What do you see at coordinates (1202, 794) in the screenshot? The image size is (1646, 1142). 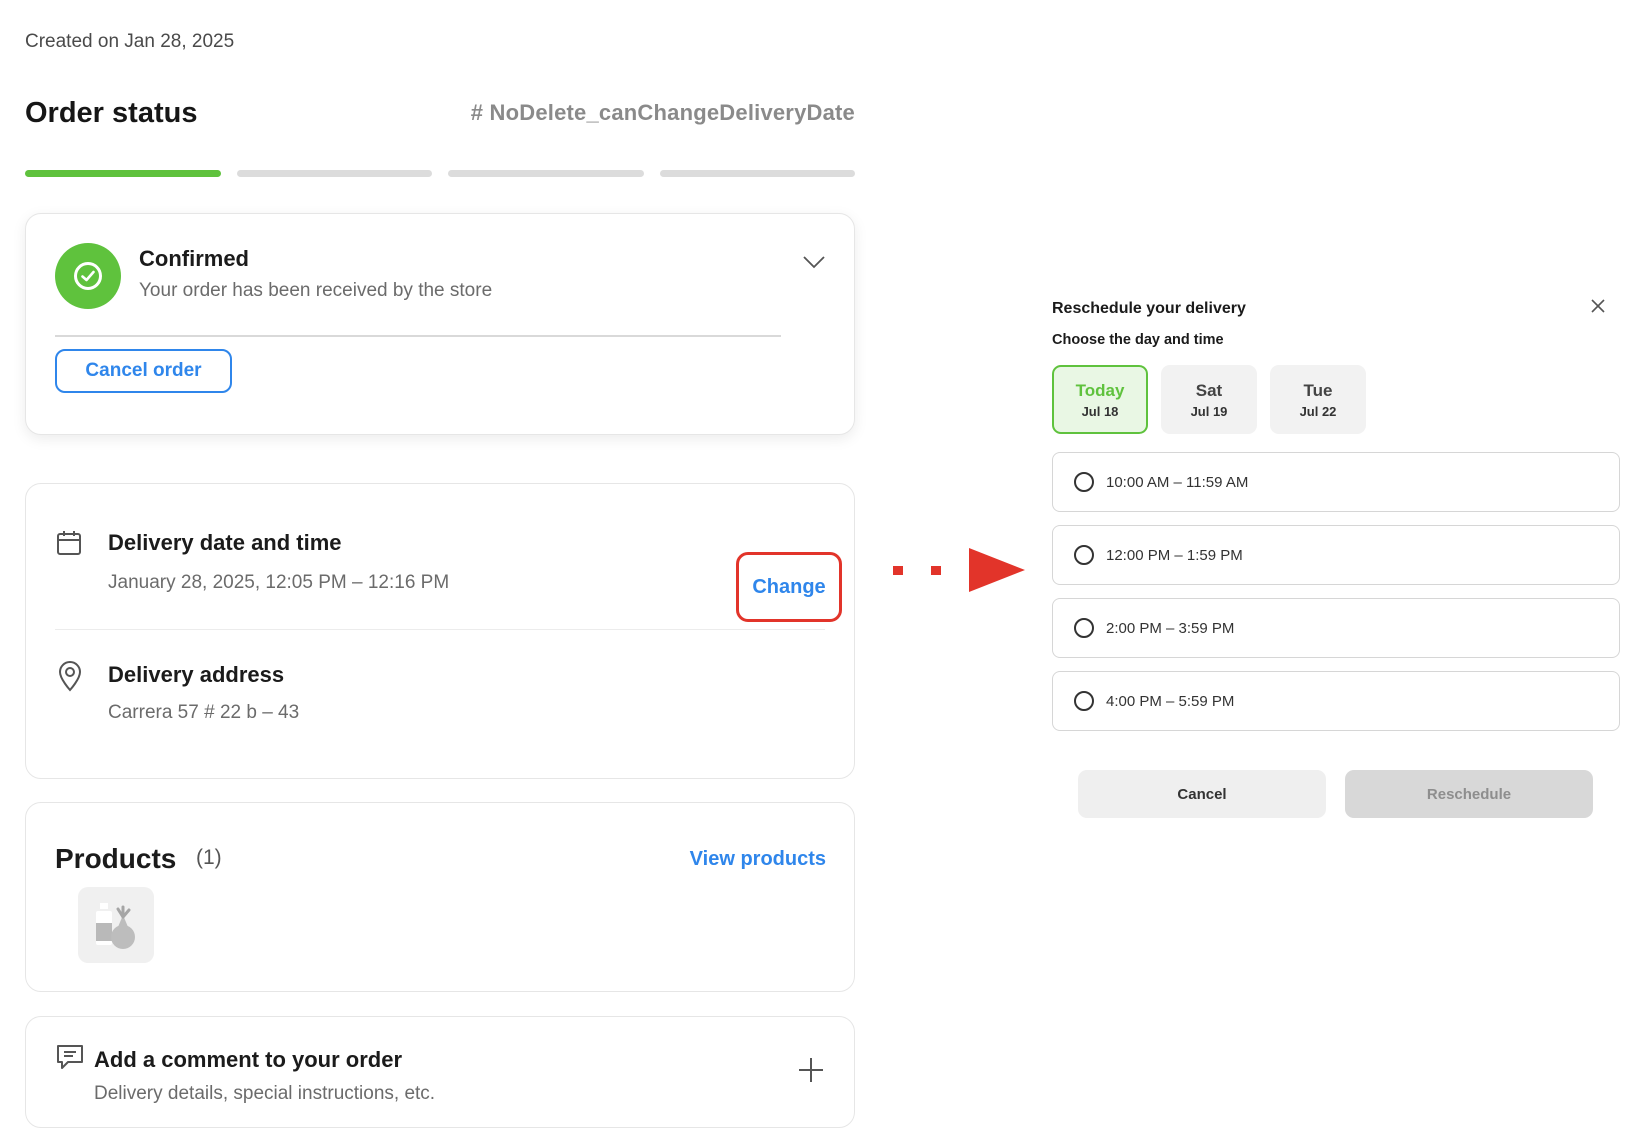 I see `modal-cancel-button: Cancel` at bounding box center [1202, 794].